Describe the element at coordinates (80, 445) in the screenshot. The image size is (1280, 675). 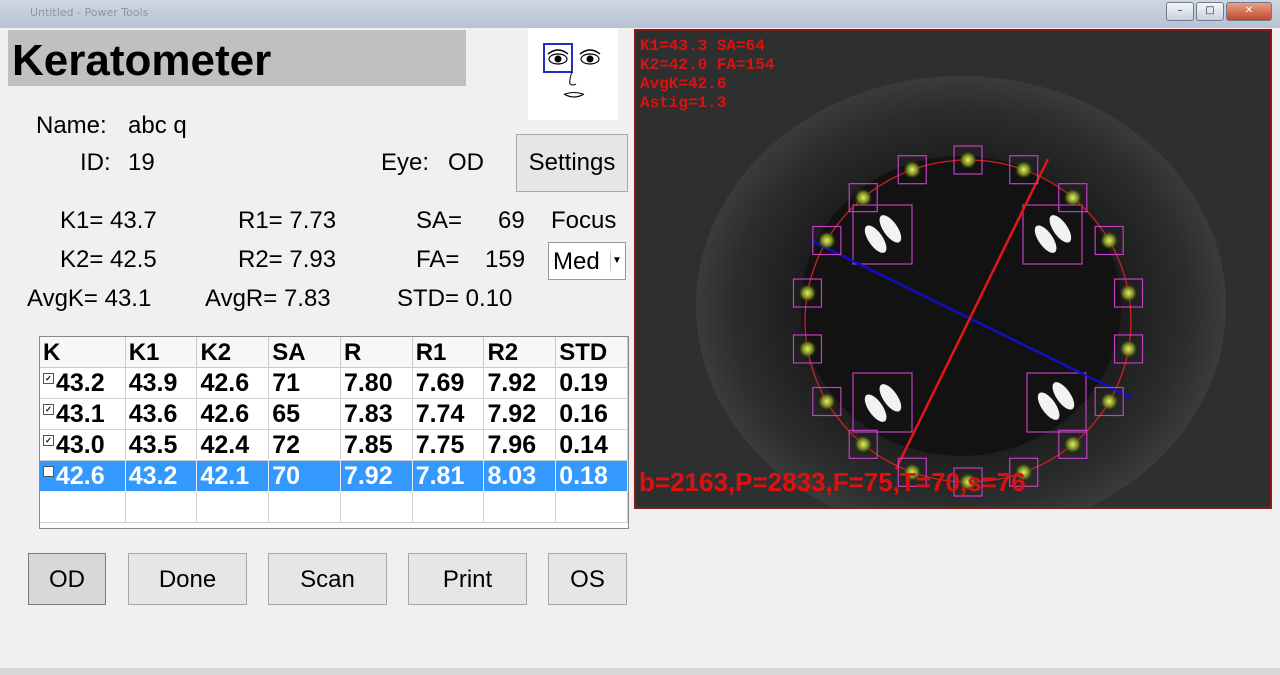
I see `cell-k-value: 43.0` at that location.